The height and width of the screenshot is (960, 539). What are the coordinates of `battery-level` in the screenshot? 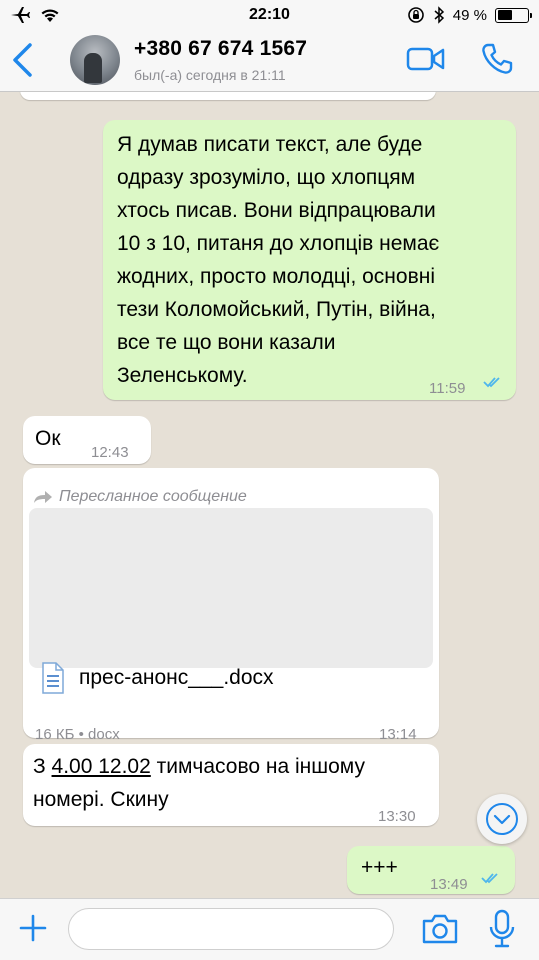 It's located at (504, 15).